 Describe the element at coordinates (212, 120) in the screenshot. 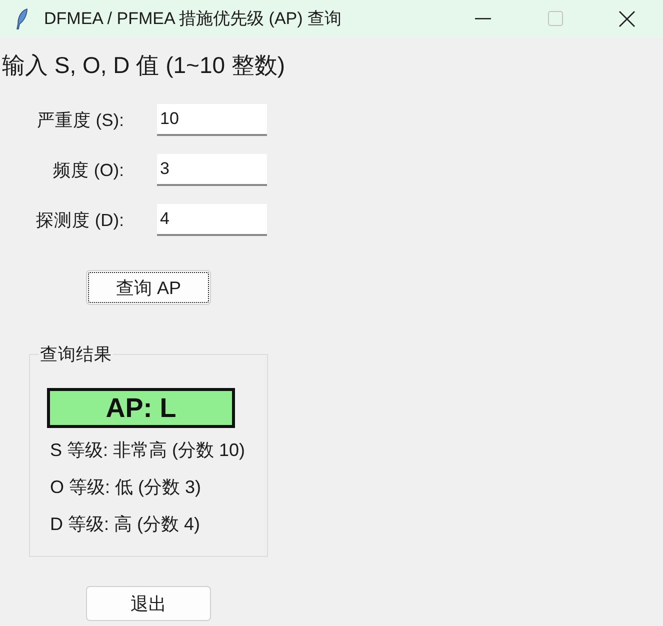

I see `input-field: 10` at that location.